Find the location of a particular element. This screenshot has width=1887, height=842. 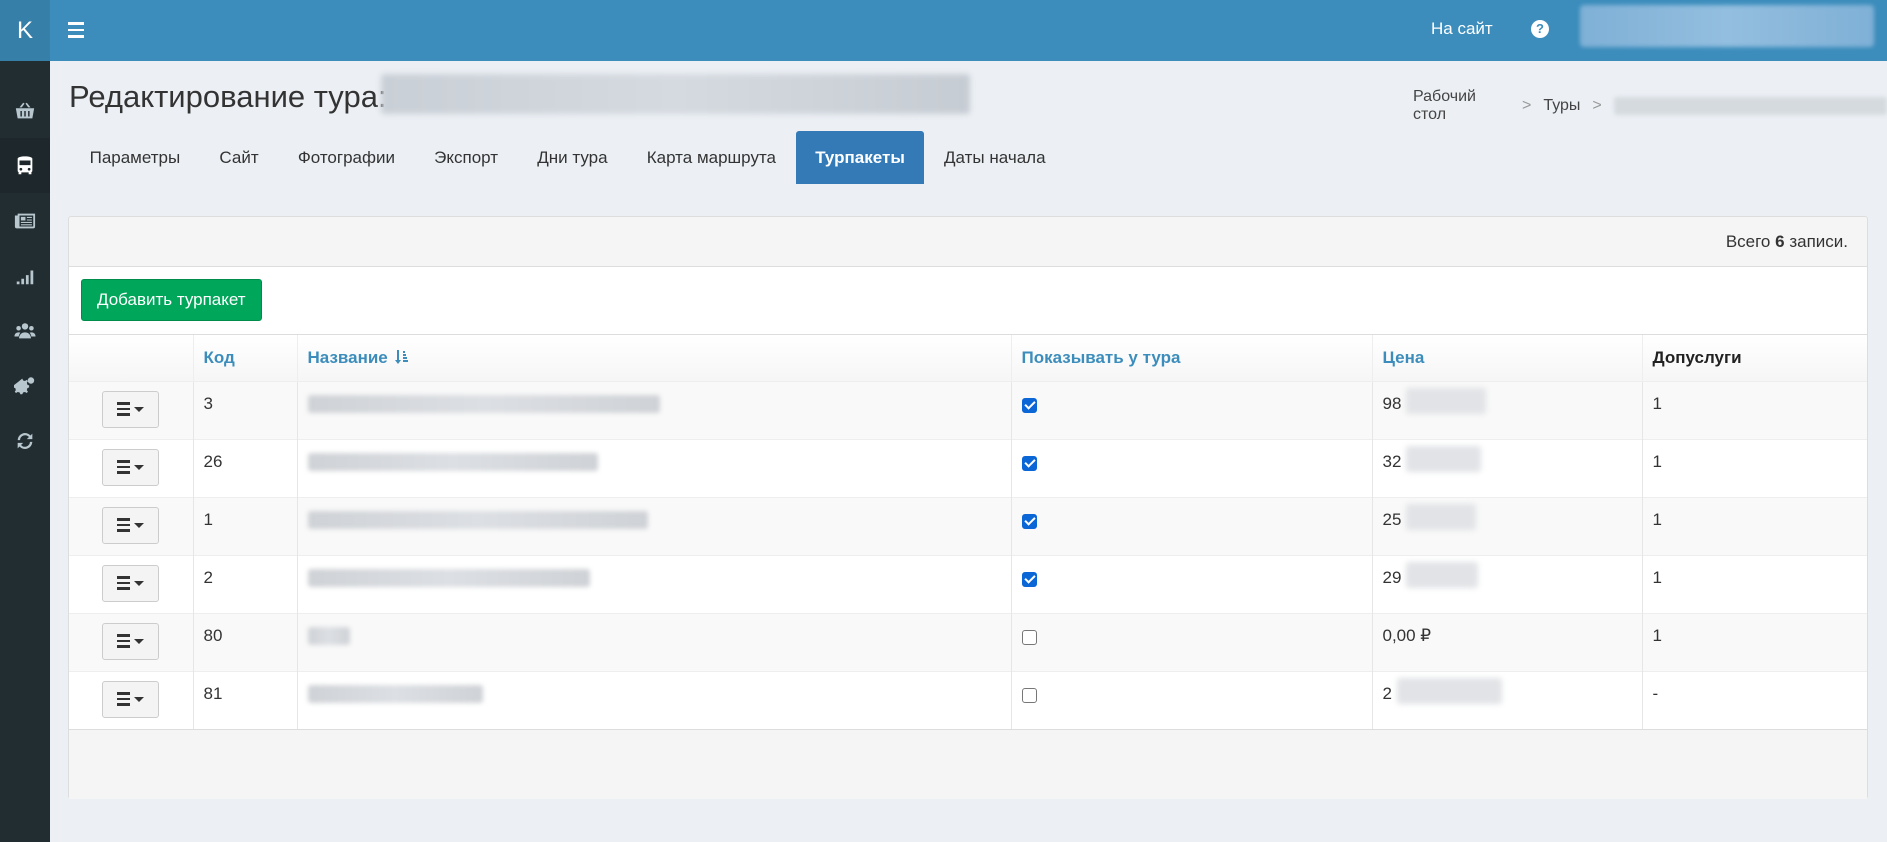

newspaper-icon is located at coordinates (25, 220).